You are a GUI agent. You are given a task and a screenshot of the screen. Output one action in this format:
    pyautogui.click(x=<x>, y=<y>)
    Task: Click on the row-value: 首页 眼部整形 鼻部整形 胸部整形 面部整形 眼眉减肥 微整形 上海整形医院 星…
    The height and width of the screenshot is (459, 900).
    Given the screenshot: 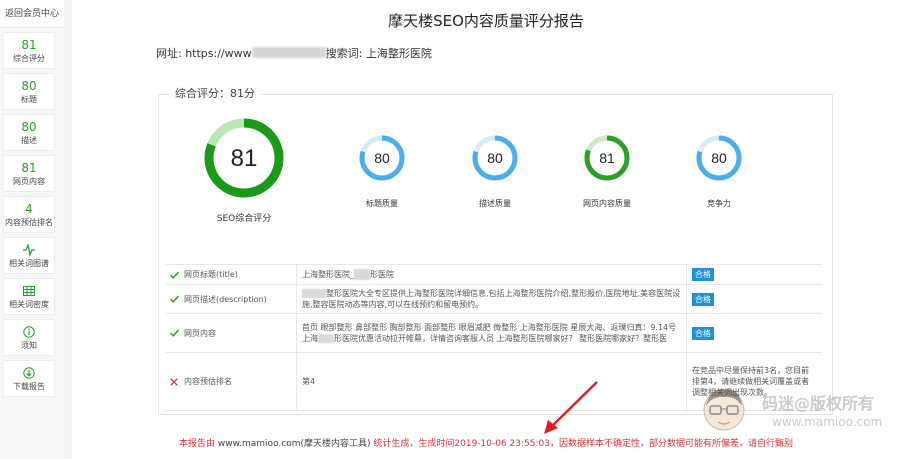 What is the action you would take?
    pyautogui.click(x=492, y=333)
    